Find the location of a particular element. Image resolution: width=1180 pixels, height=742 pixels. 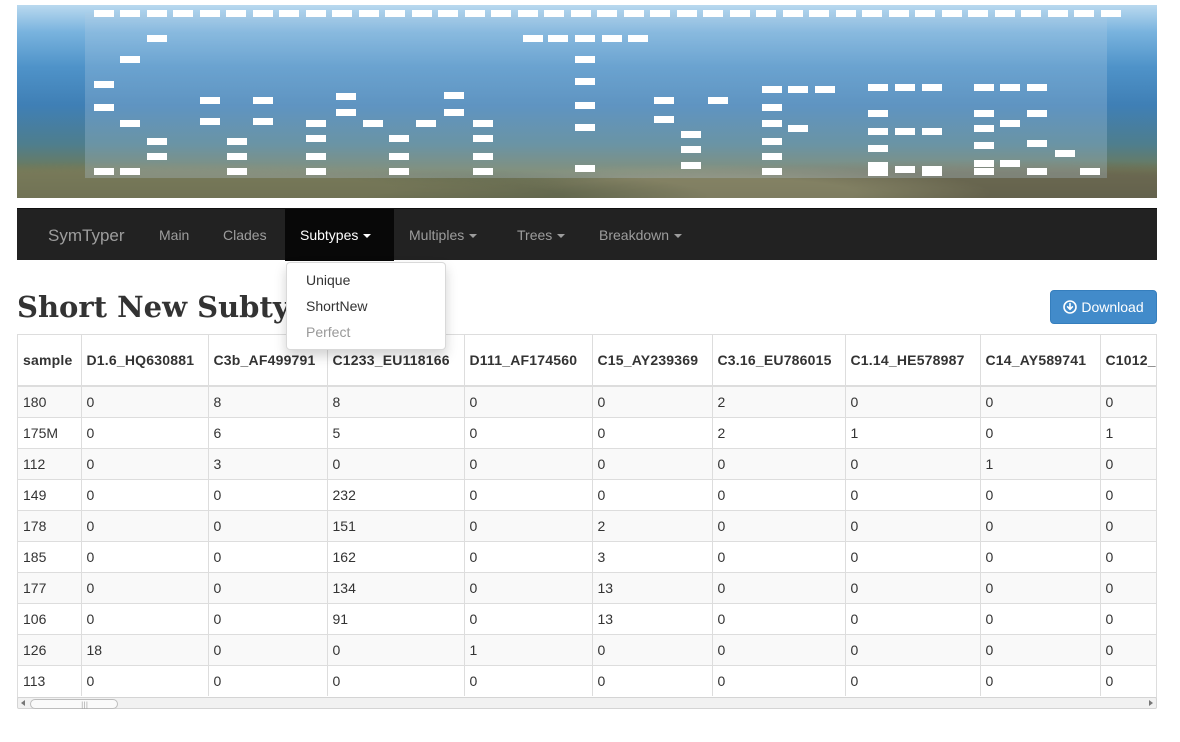

table-row: 126 18 0 0 1 0 0 0 0 0 is located at coordinates (587, 650).